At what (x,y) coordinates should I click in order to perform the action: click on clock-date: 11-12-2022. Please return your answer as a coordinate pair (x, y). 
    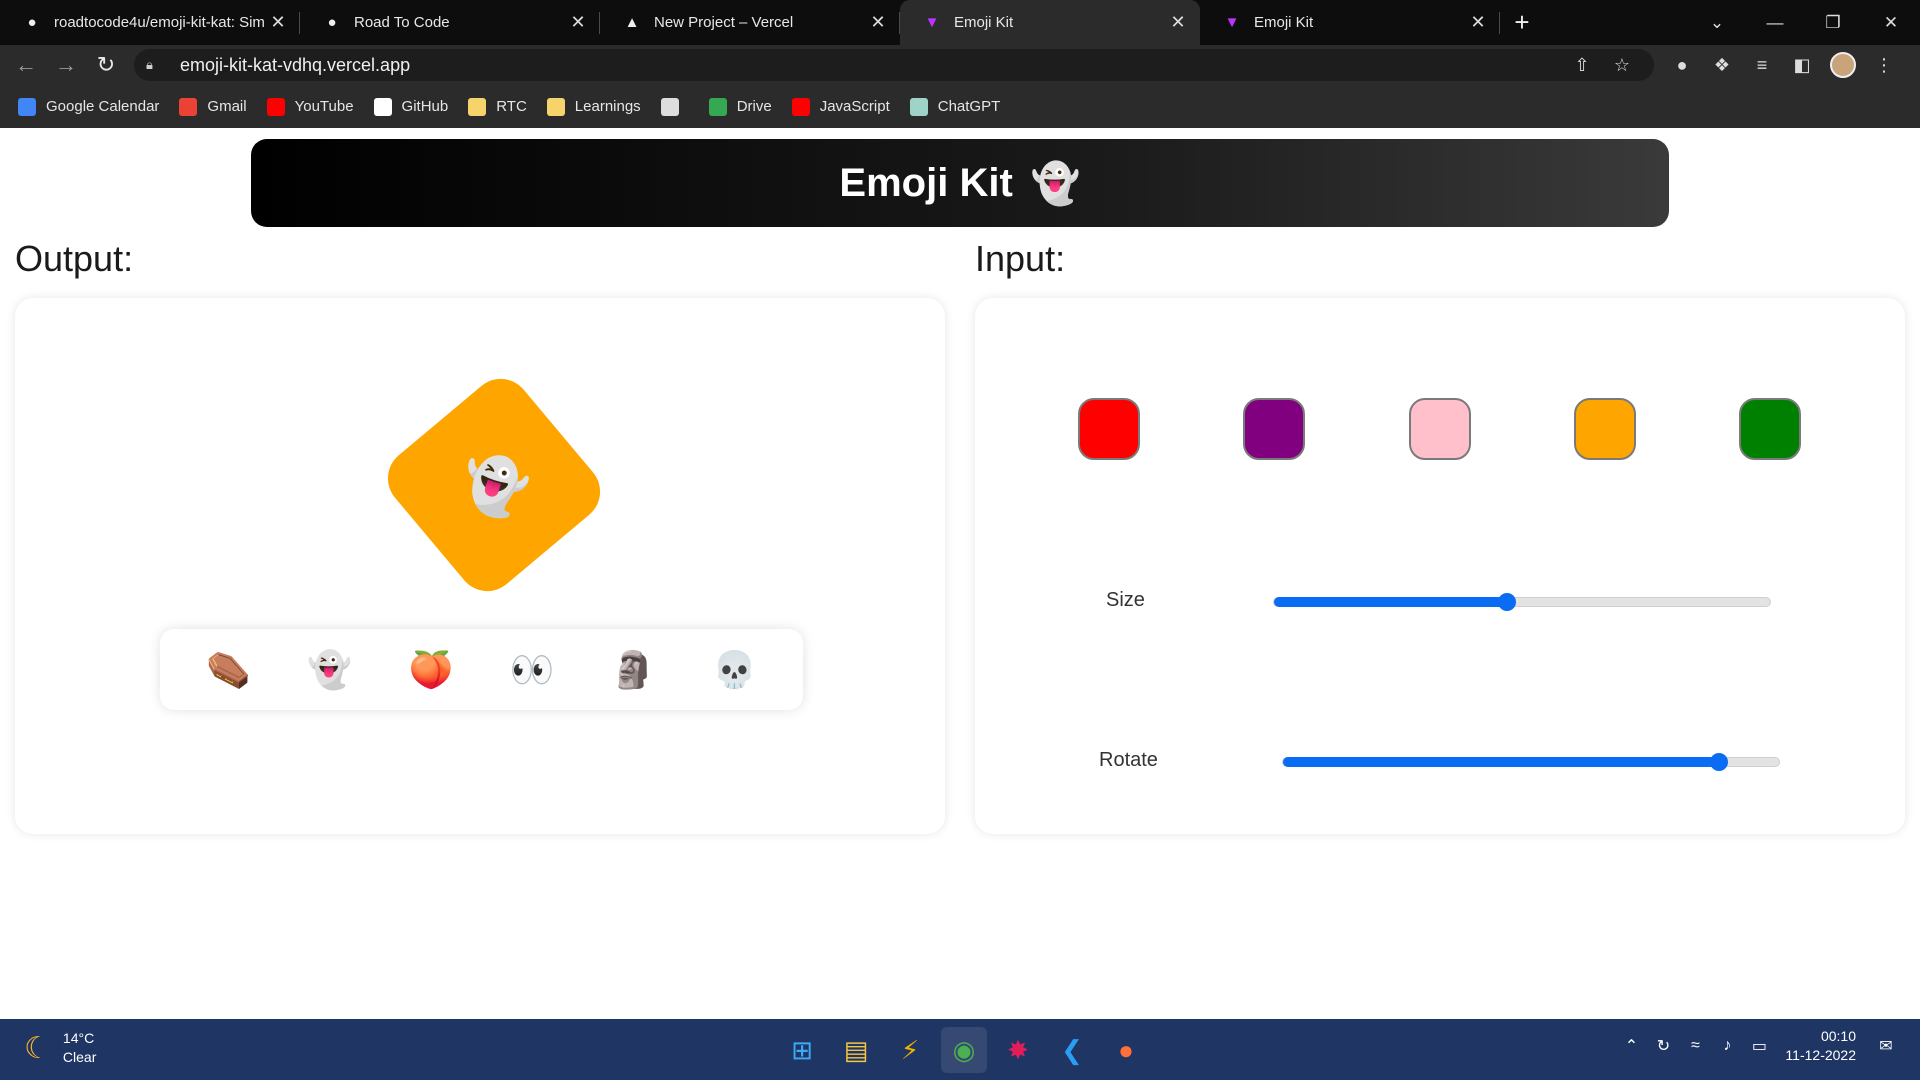
    Looking at the image, I should click on (1820, 1055).